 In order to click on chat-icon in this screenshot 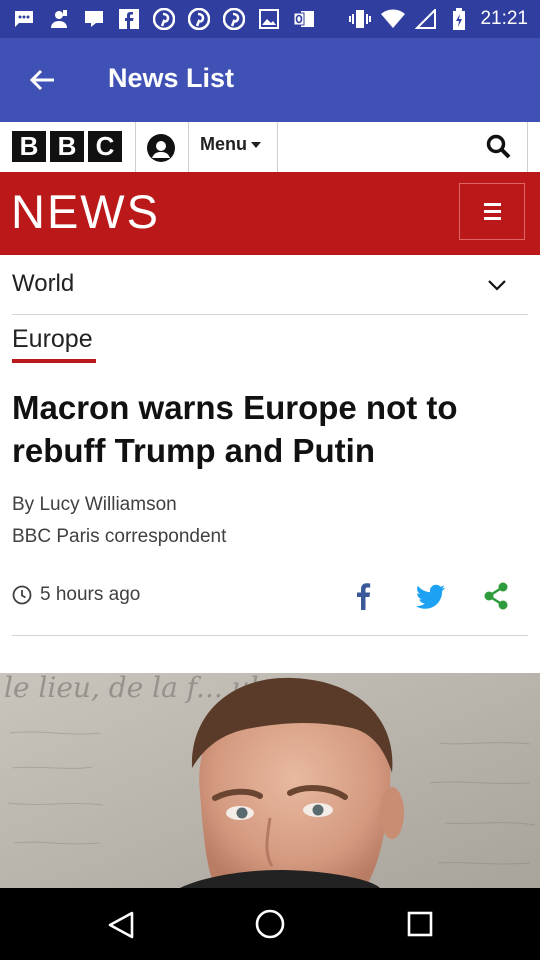, I will do `click(94, 19)`.